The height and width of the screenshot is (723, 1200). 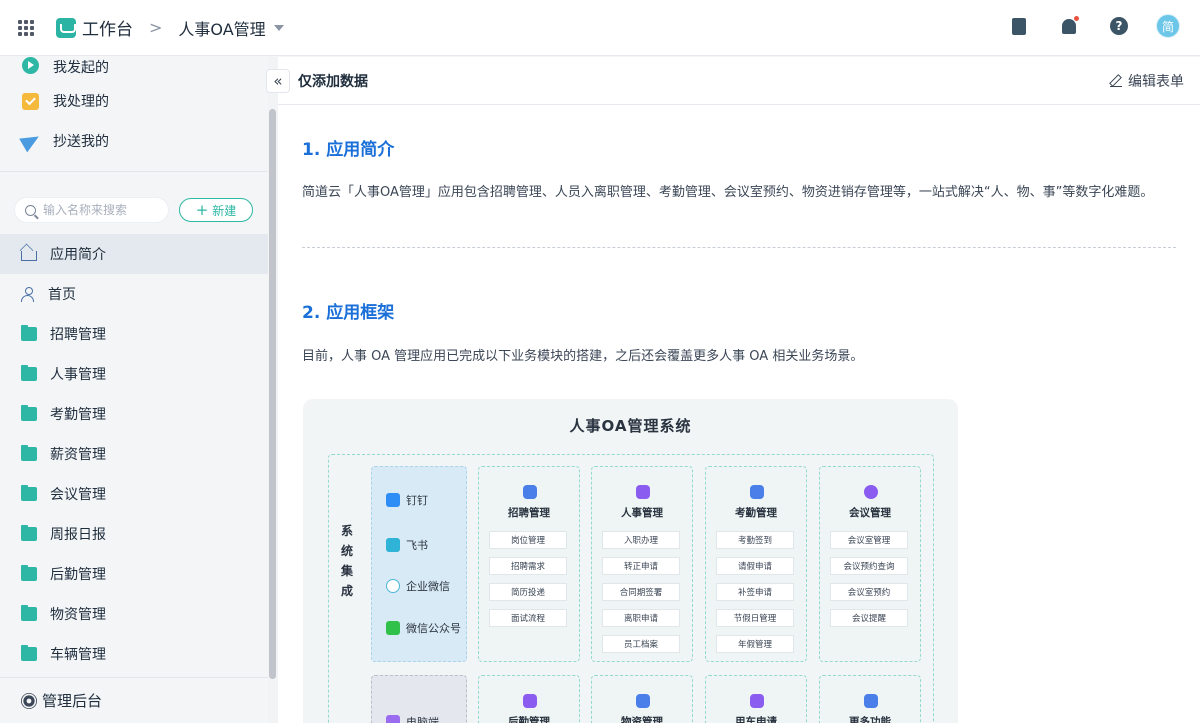 I want to click on sidebar-item-label: 会议管理, so click(x=78, y=495).